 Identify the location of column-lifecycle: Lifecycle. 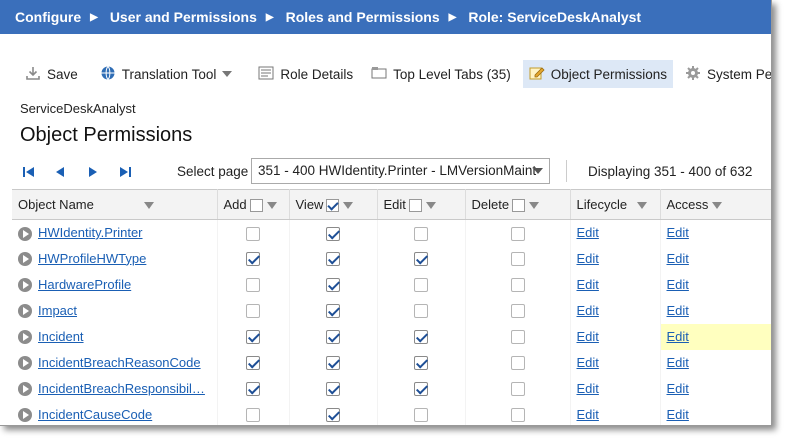
(615, 204).